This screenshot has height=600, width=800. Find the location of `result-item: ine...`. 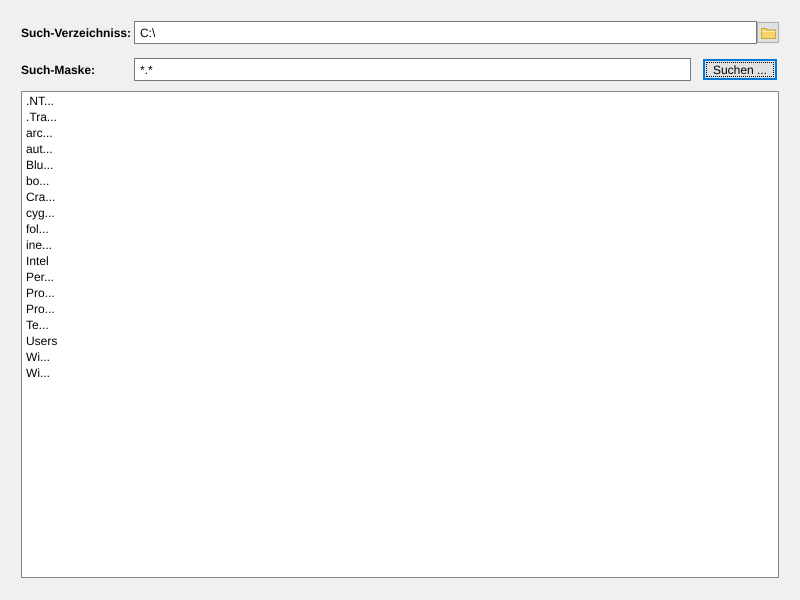

result-item: ine... is located at coordinates (39, 245).